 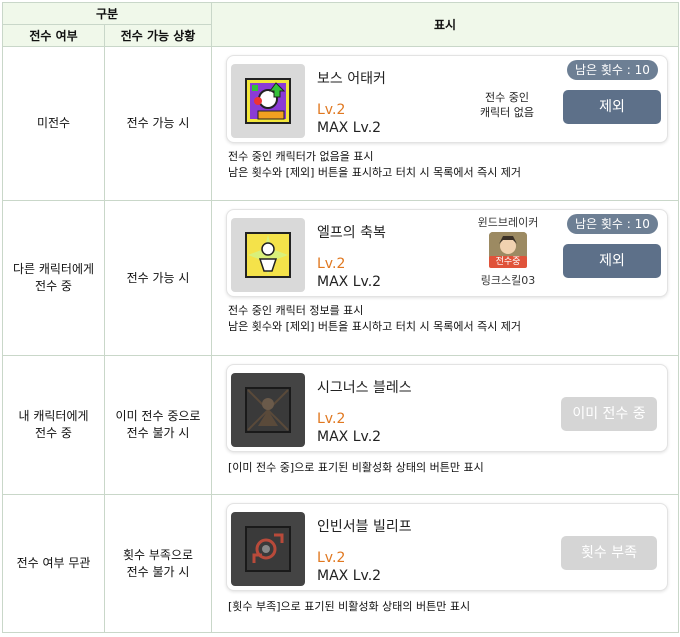 I want to click on in-use-badge: 전수중, so click(x=508, y=262).